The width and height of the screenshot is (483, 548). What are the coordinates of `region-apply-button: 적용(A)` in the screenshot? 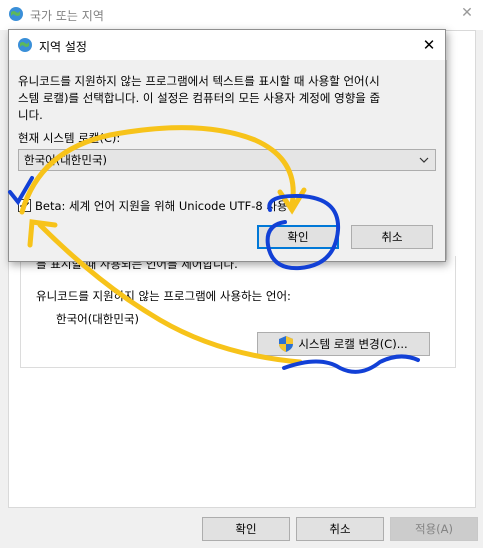 It's located at (434, 529).